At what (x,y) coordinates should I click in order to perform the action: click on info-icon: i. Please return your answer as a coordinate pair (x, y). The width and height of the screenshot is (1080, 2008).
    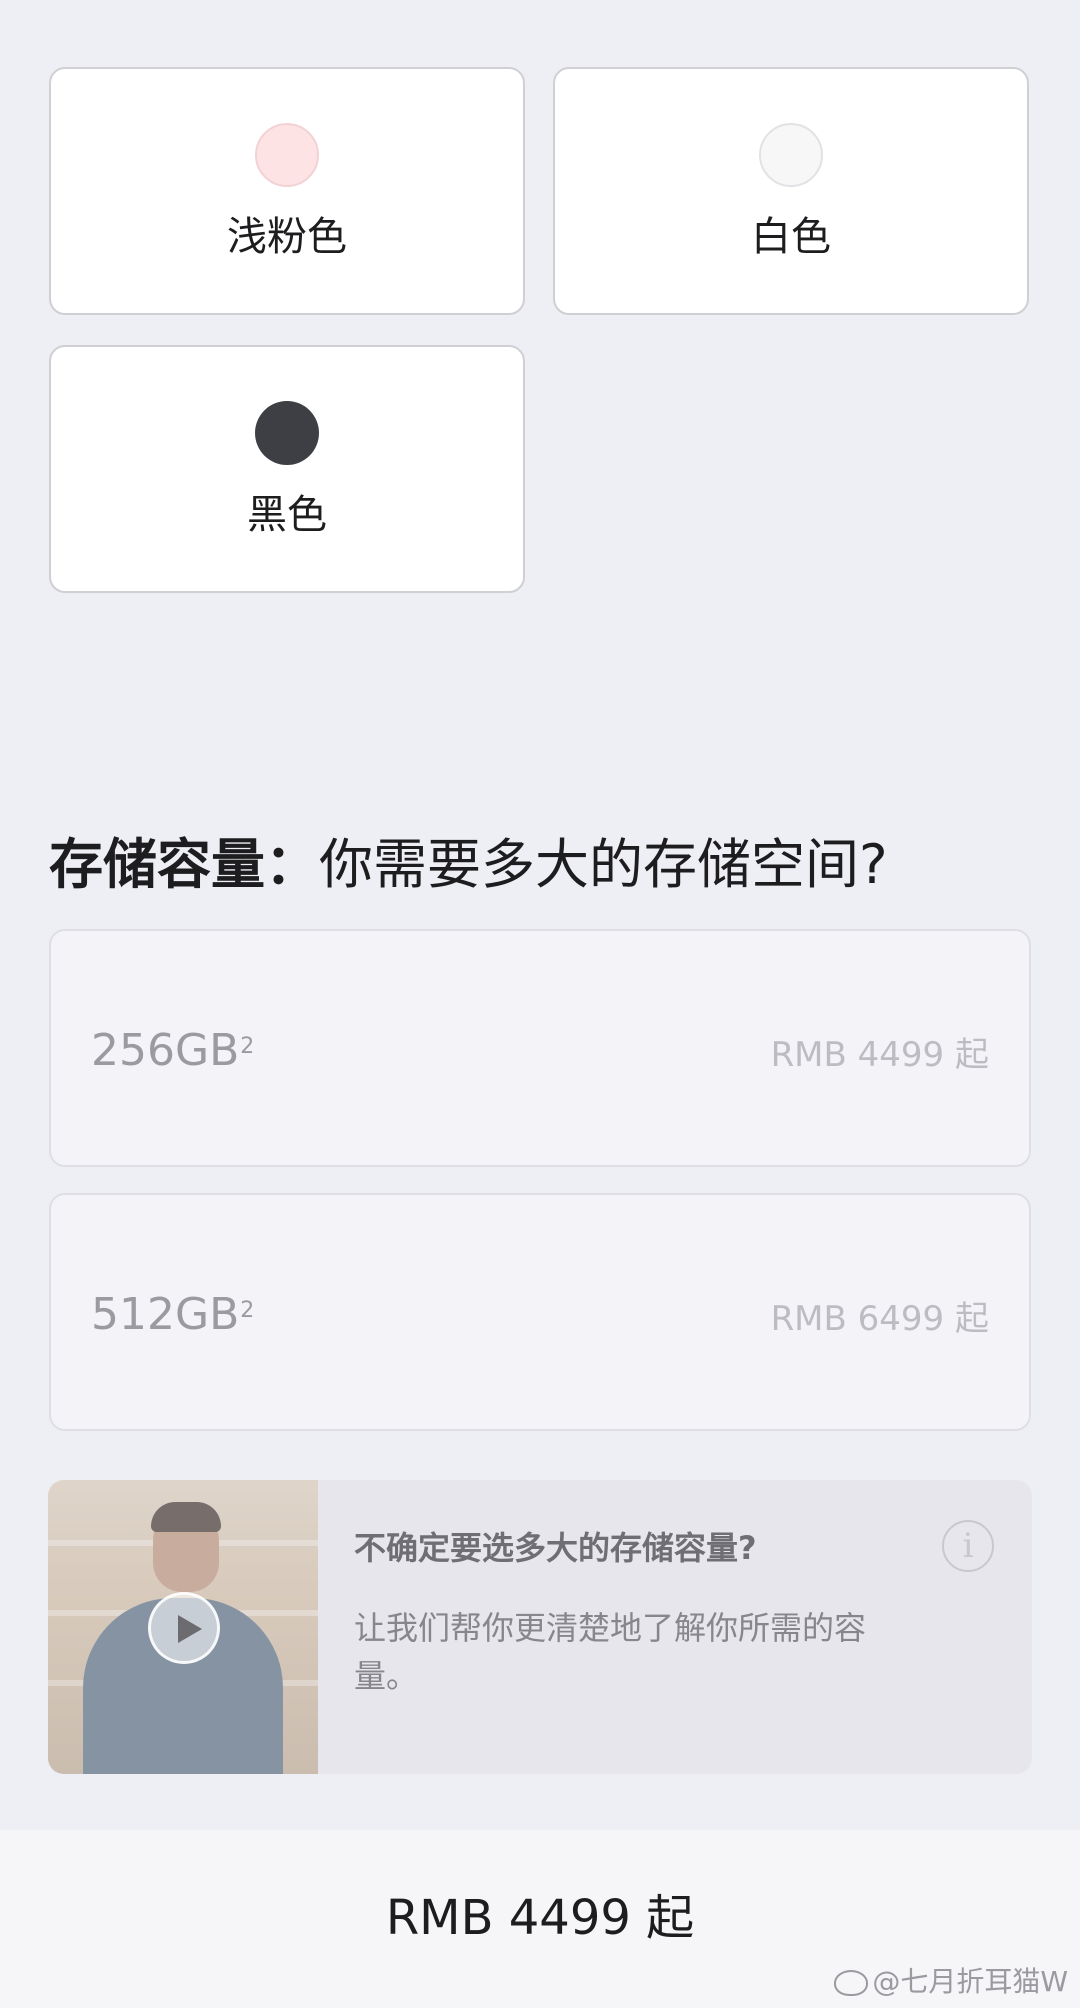
    Looking at the image, I should click on (968, 1546).